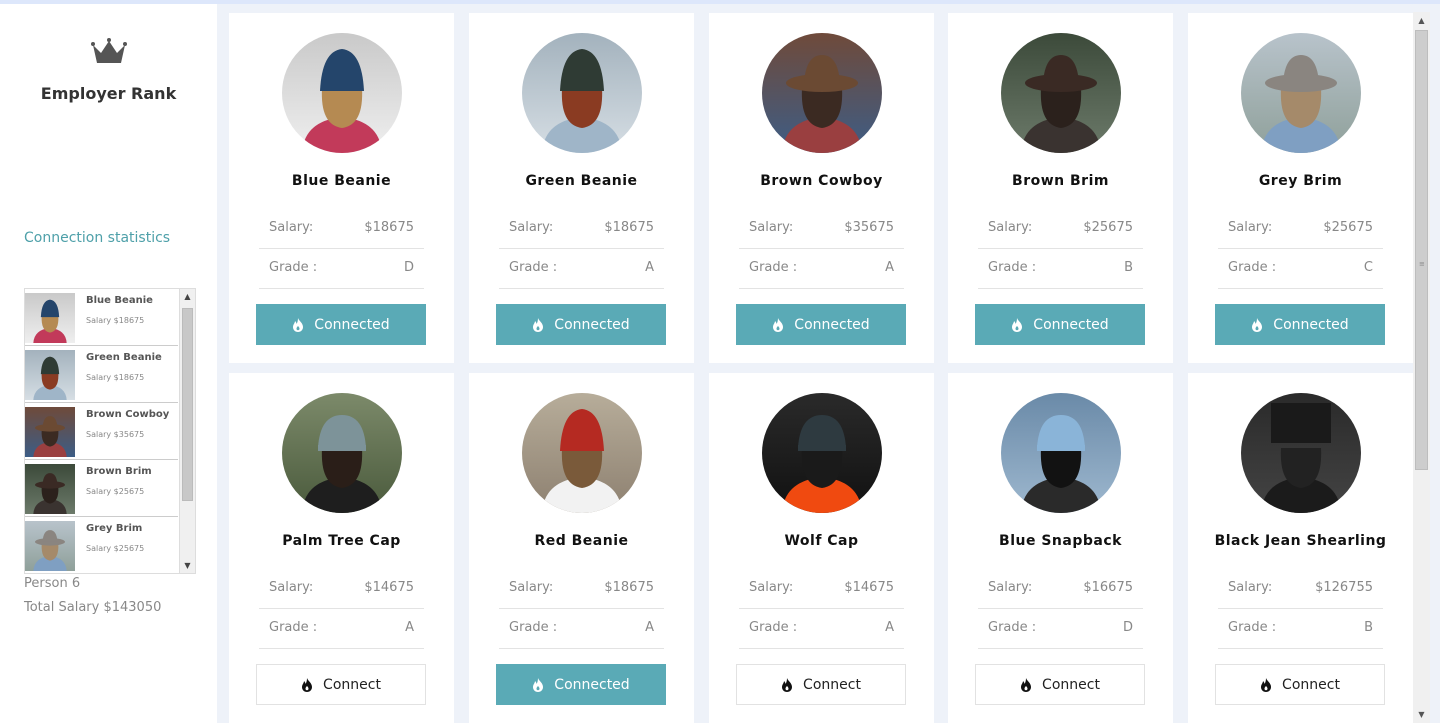 The height and width of the screenshot is (723, 1440). What do you see at coordinates (114, 528) in the screenshot?
I see `connection-name: Grey Brim` at bounding box center [114, 528].